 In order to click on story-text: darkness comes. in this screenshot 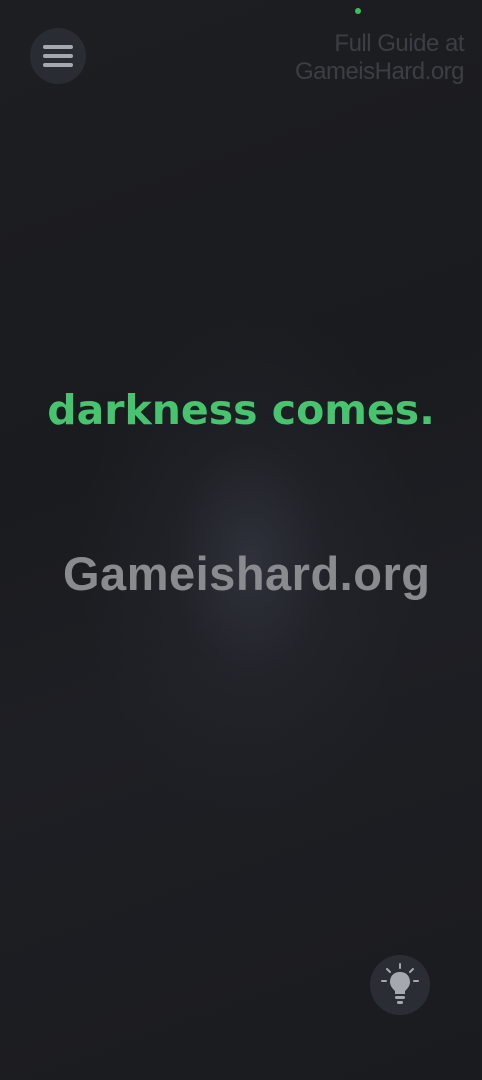, I will do `click(241, 410)`.